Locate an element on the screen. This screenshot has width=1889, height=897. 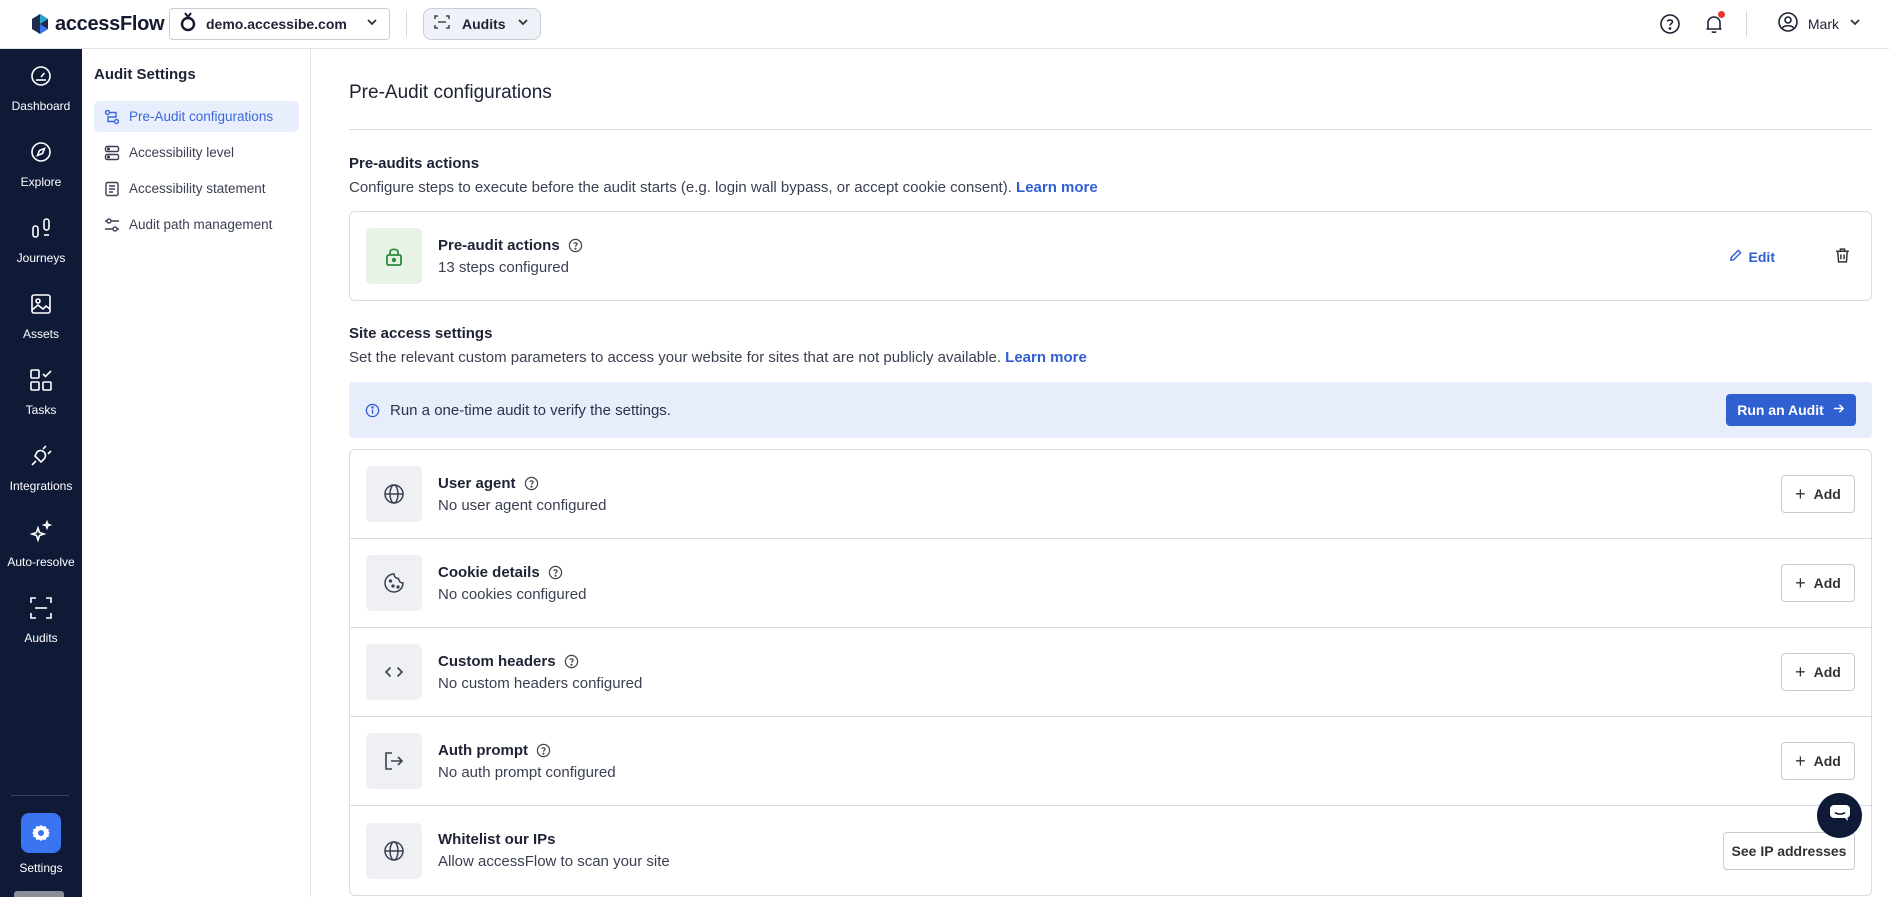
add-auth-prompt-button: + Add is located at coordinates (1818, 761).